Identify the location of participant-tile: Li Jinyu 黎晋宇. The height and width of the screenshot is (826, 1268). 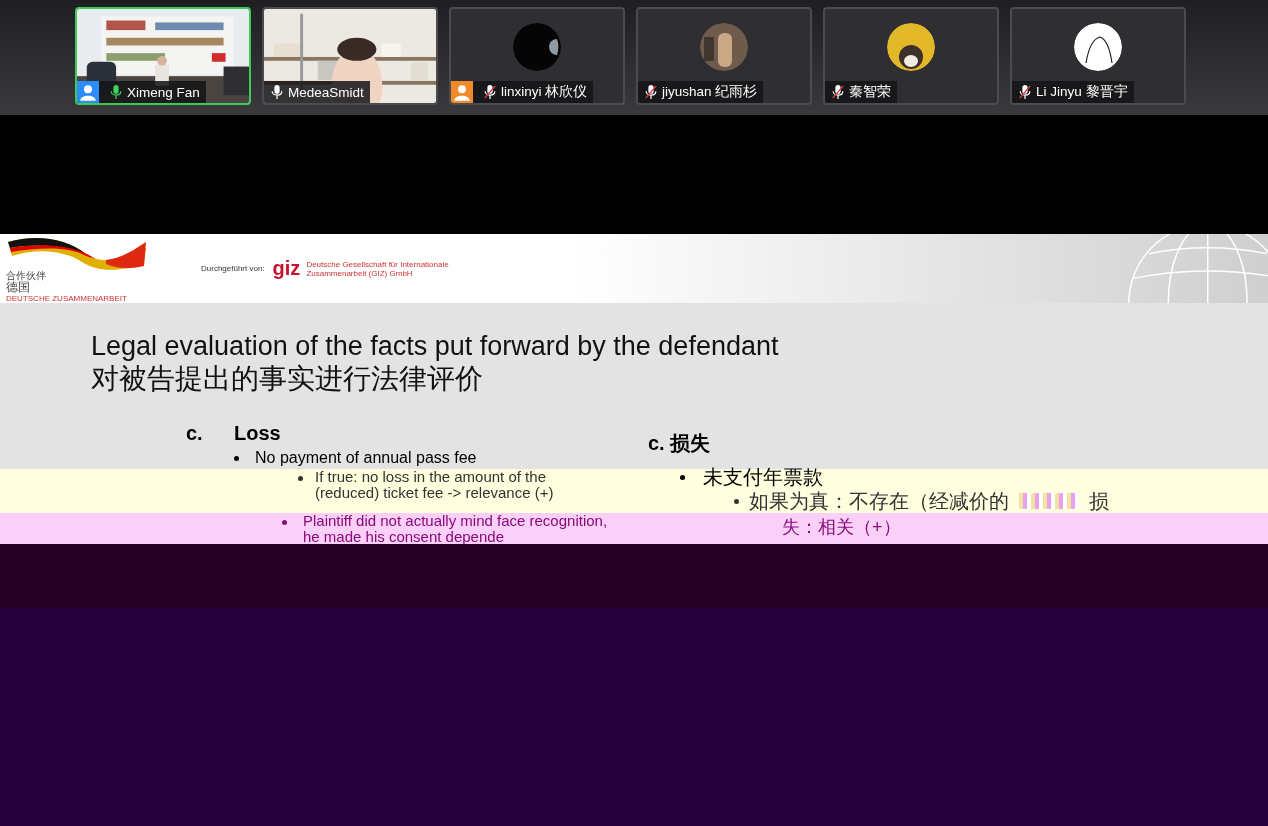
(1098, 56).